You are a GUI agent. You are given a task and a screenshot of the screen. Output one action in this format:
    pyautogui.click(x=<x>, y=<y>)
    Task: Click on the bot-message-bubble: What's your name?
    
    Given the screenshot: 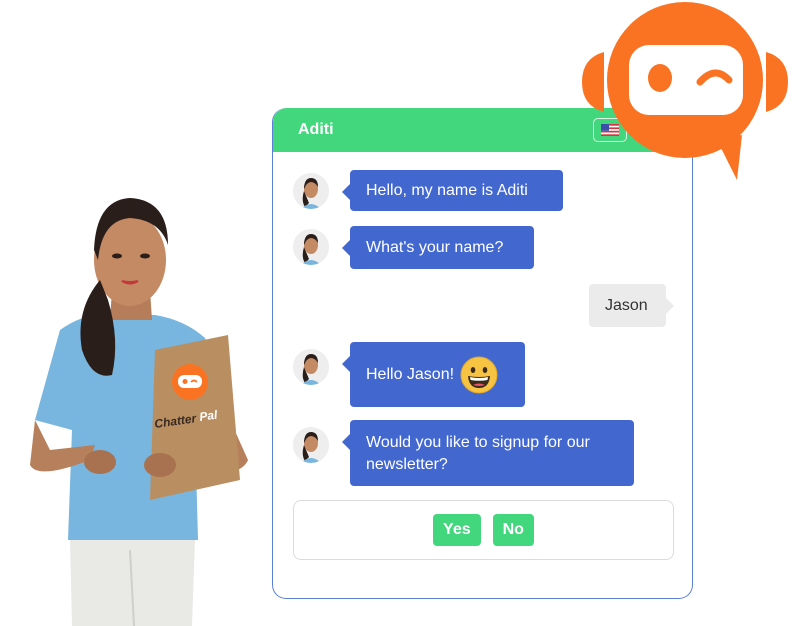 What is the action you would take?
    pyautogui.click(x=438, y=247)
    